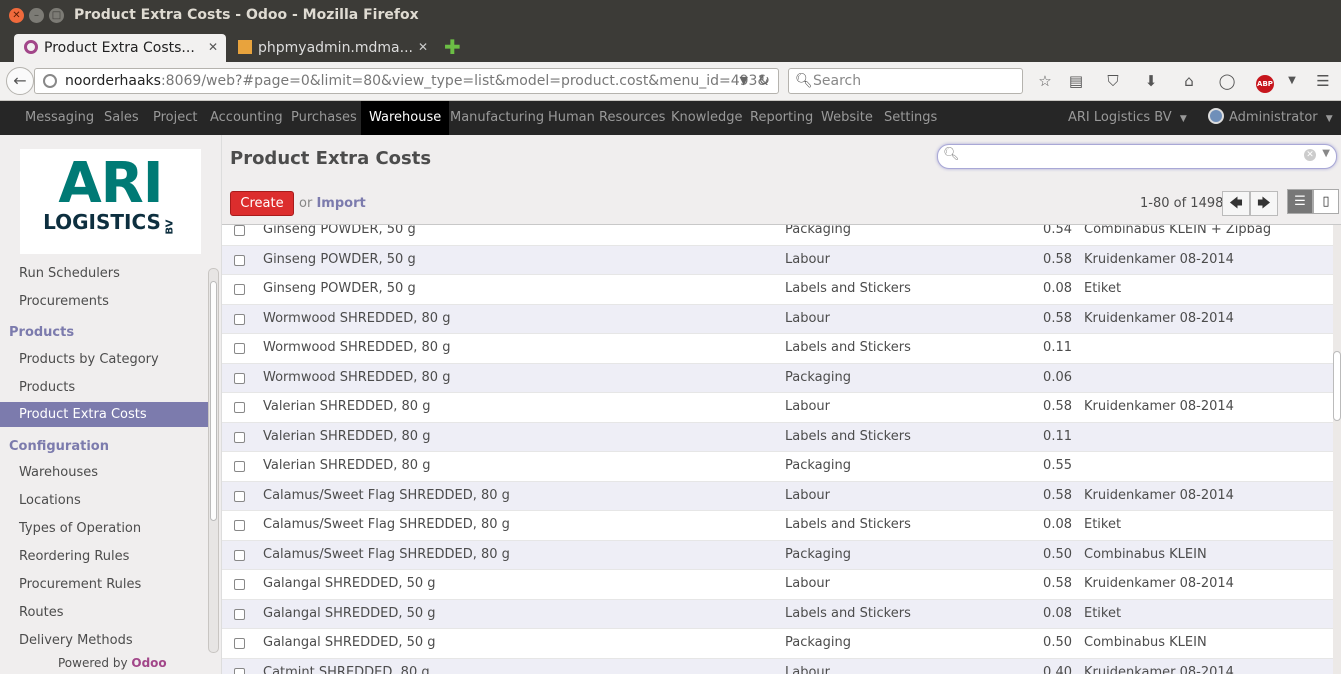  I want to click on sidebar-item-warehouses: Warehouses, so click(58, 472).